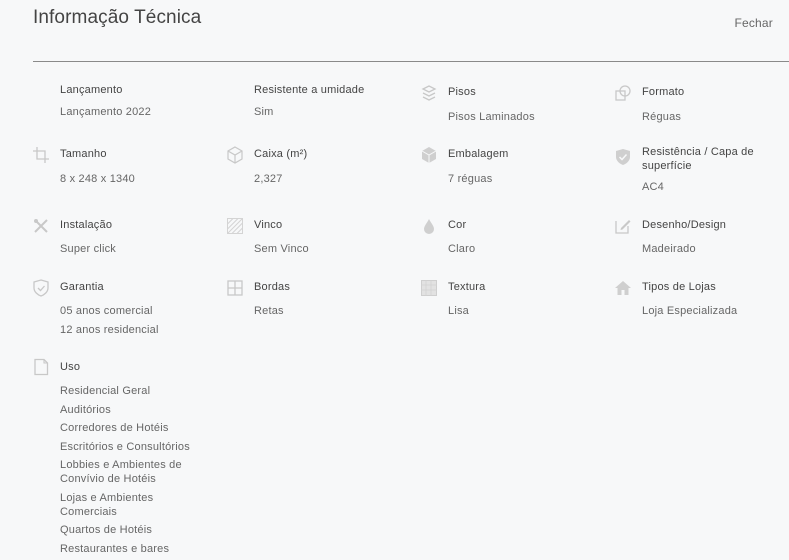 The image size is (789, 560). Describe the element at coordinates (679, 287) in the screenshot. I see `spec-label: Tipos de Lojas` at that location.